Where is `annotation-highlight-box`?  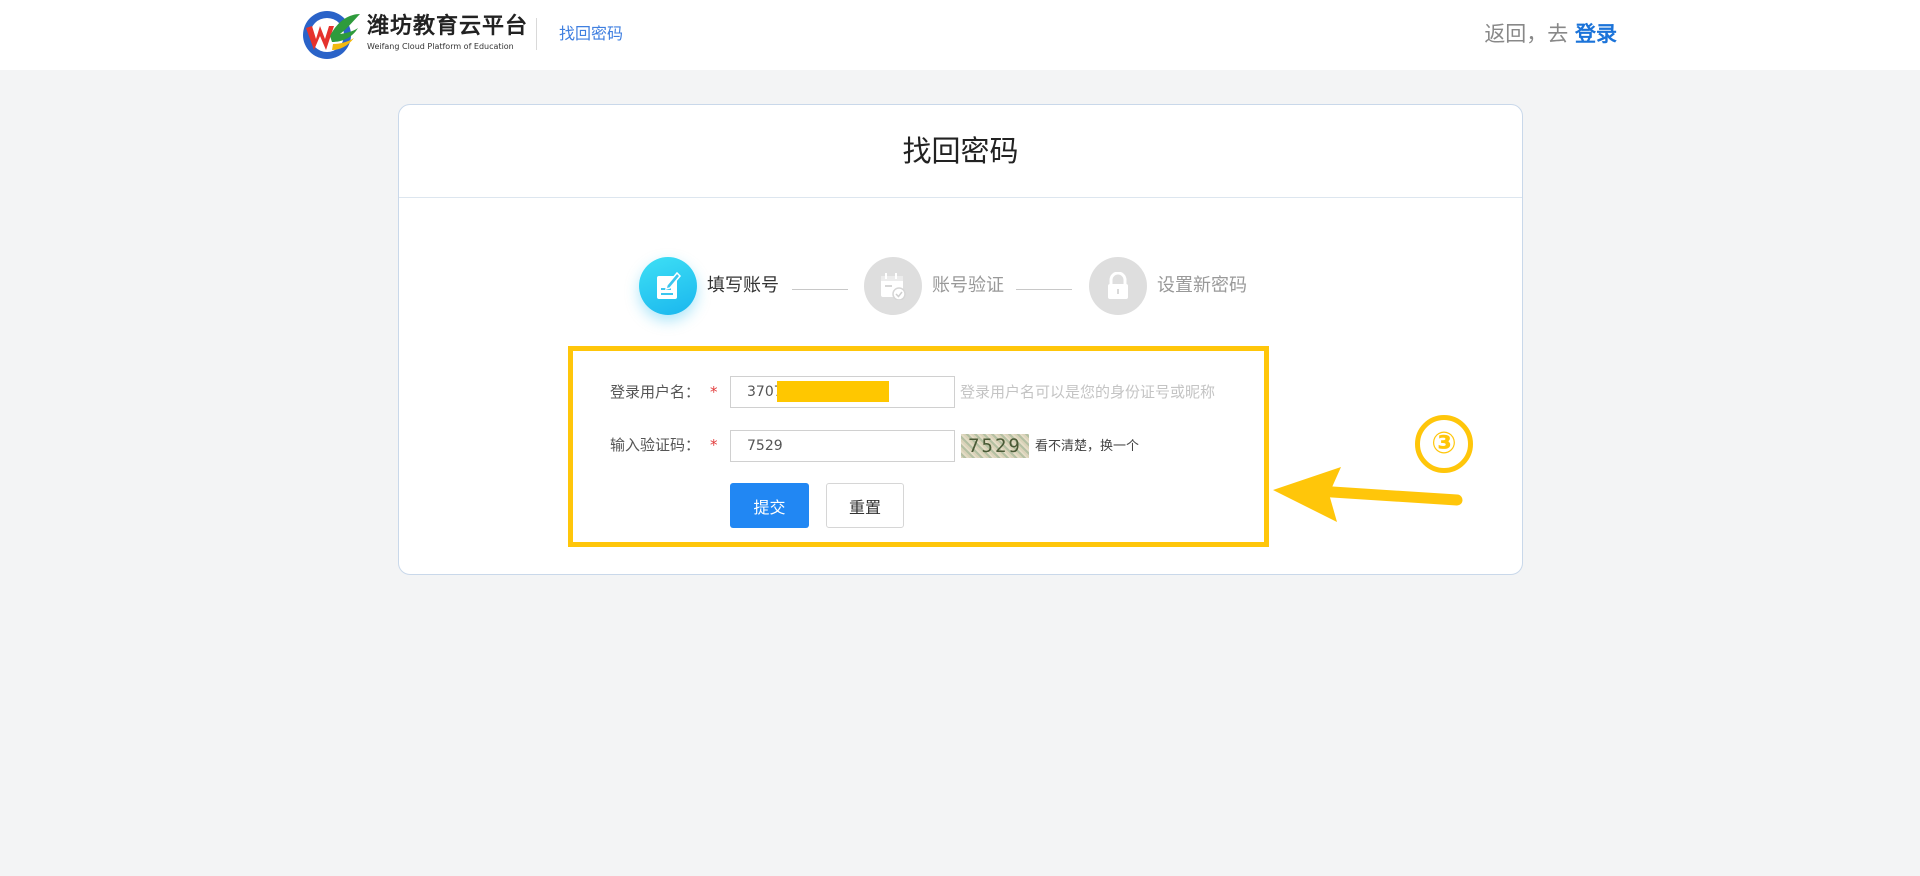 annotation-highlight-box is located at coordinates (918, 446).